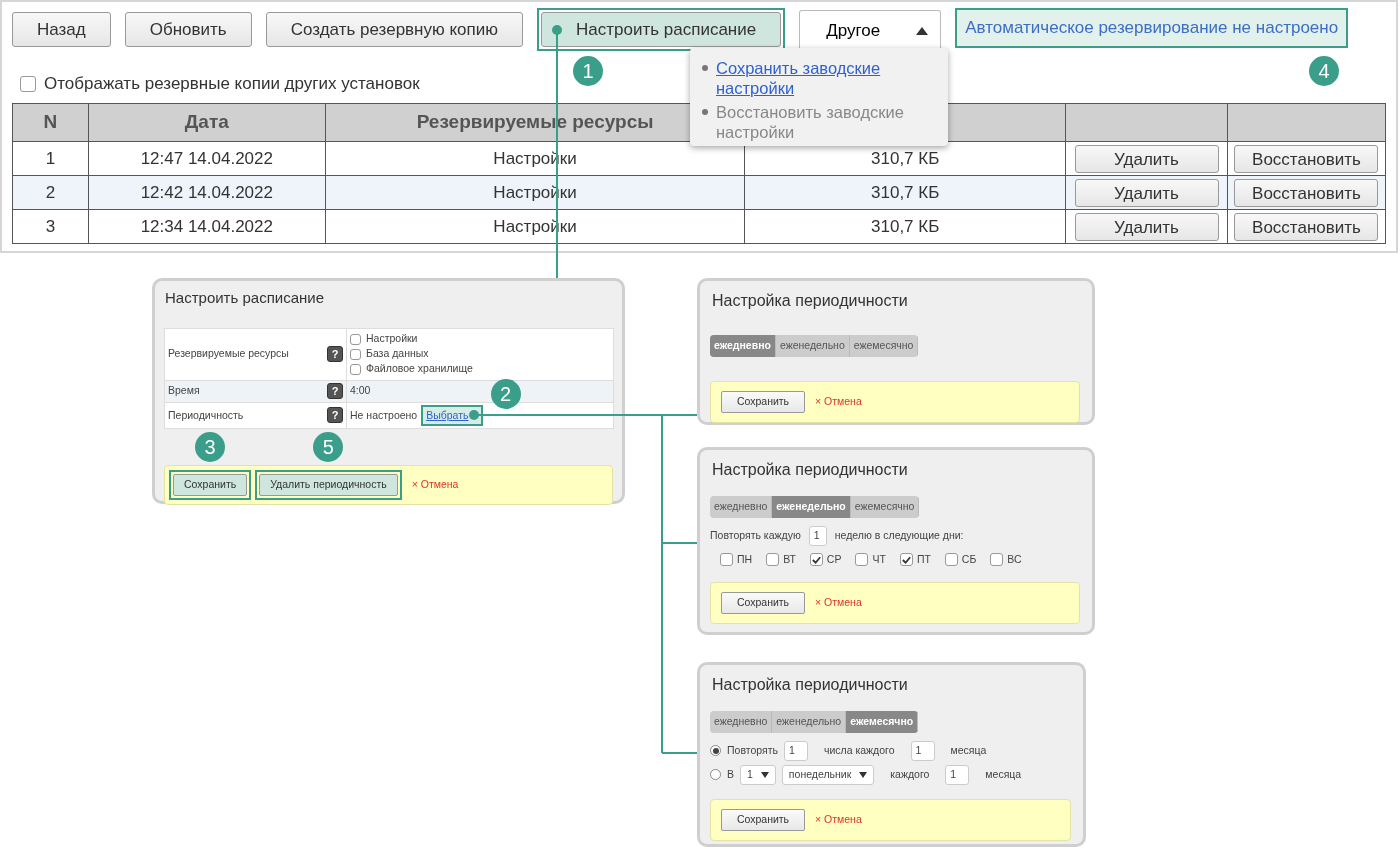 The image size is (1400, 851). Describe the element at coordinates (384, 415) in the screenshot. I see `field-value: Не настроено` at that location.